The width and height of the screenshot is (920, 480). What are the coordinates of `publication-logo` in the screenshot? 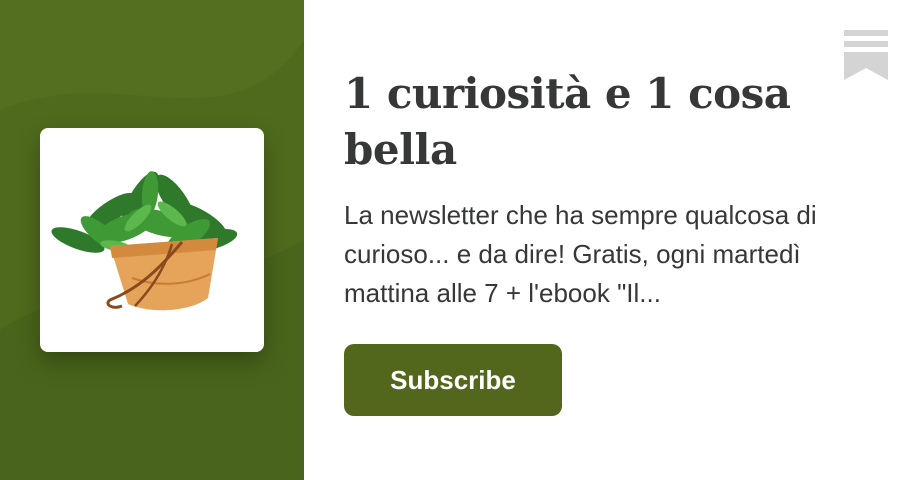 It's located at (152, 240).